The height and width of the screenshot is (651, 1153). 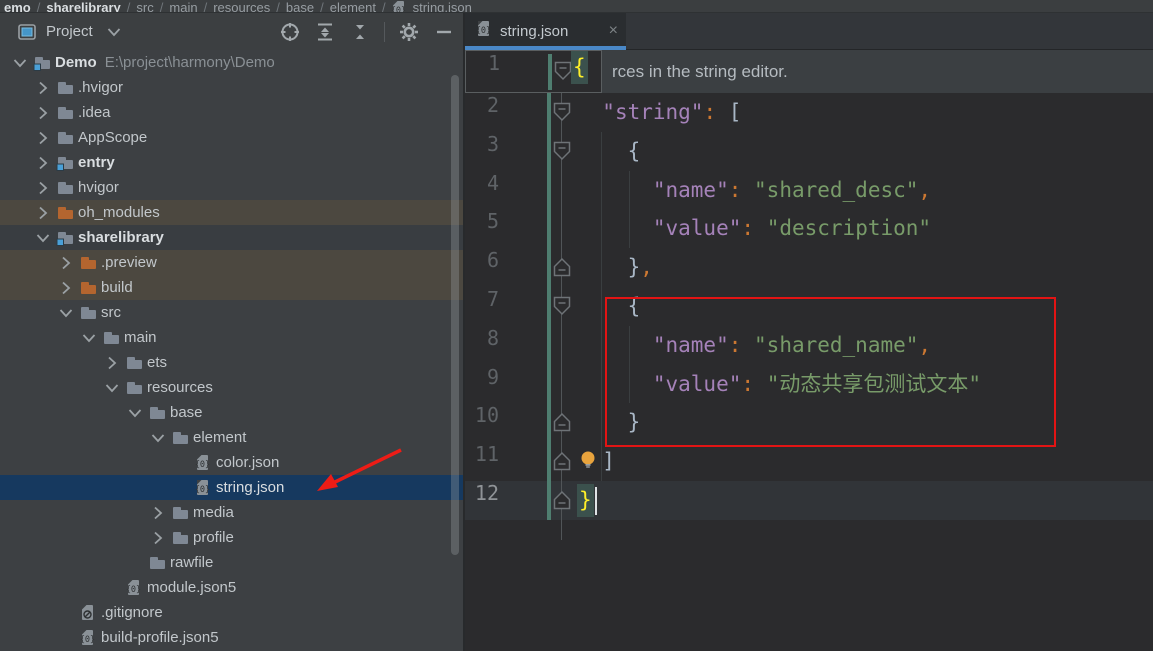 What do you see at coordinates (231, 612) in the screenshot?
I see `tree-item--gitignore: .gitignore` at bounding box center [231, 612].